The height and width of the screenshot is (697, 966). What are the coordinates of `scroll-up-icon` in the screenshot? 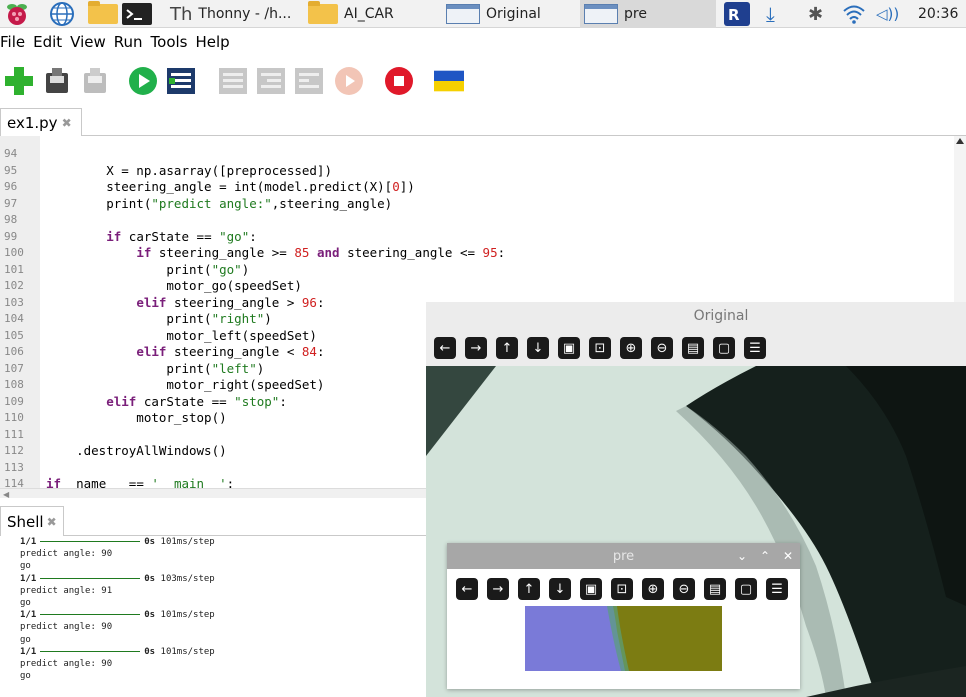 It's located at (960, 141).